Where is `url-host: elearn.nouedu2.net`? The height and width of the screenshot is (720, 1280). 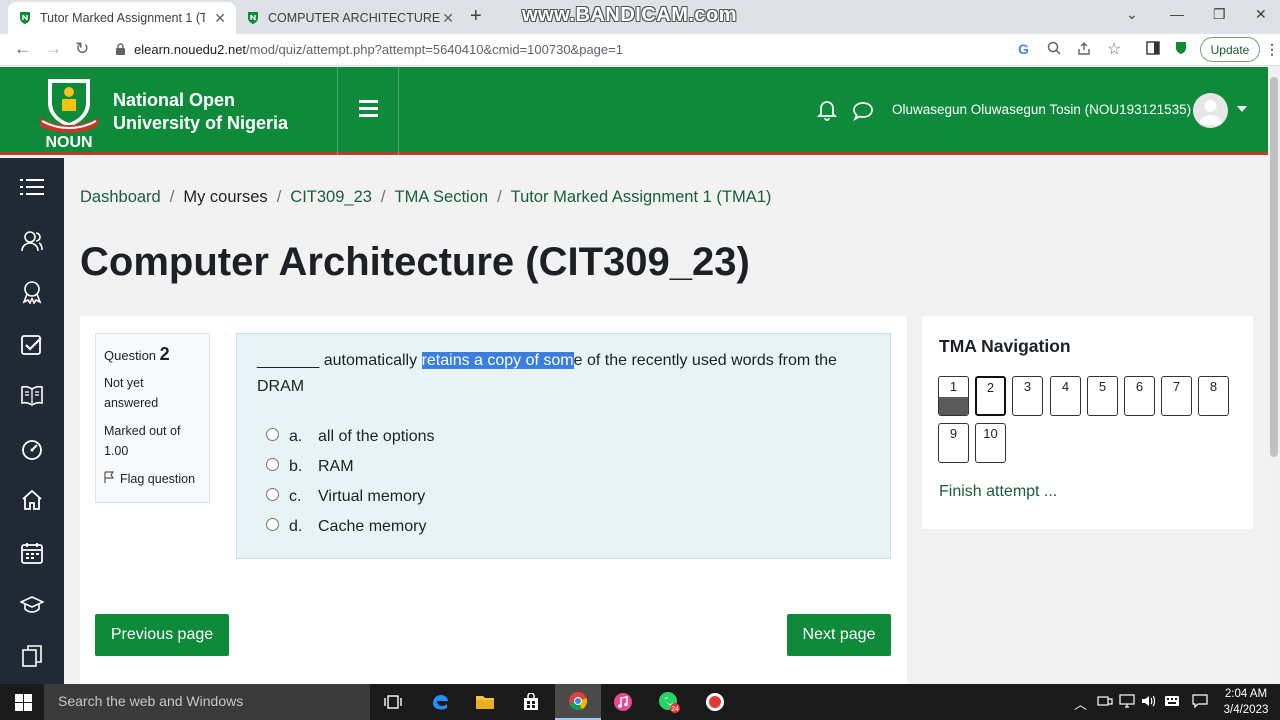
url-host: elearn.nouedu2.net is located at coordinates (190, 49).